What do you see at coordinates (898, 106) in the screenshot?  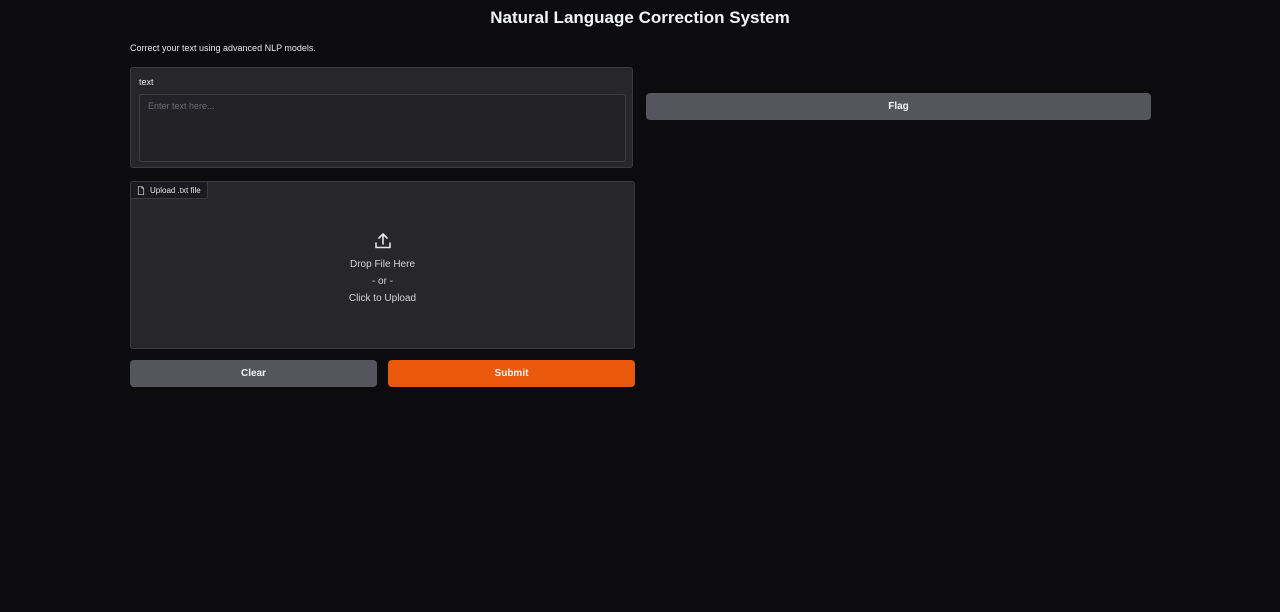 I see `flag-button: Flag` at bounding box center [898, 106].